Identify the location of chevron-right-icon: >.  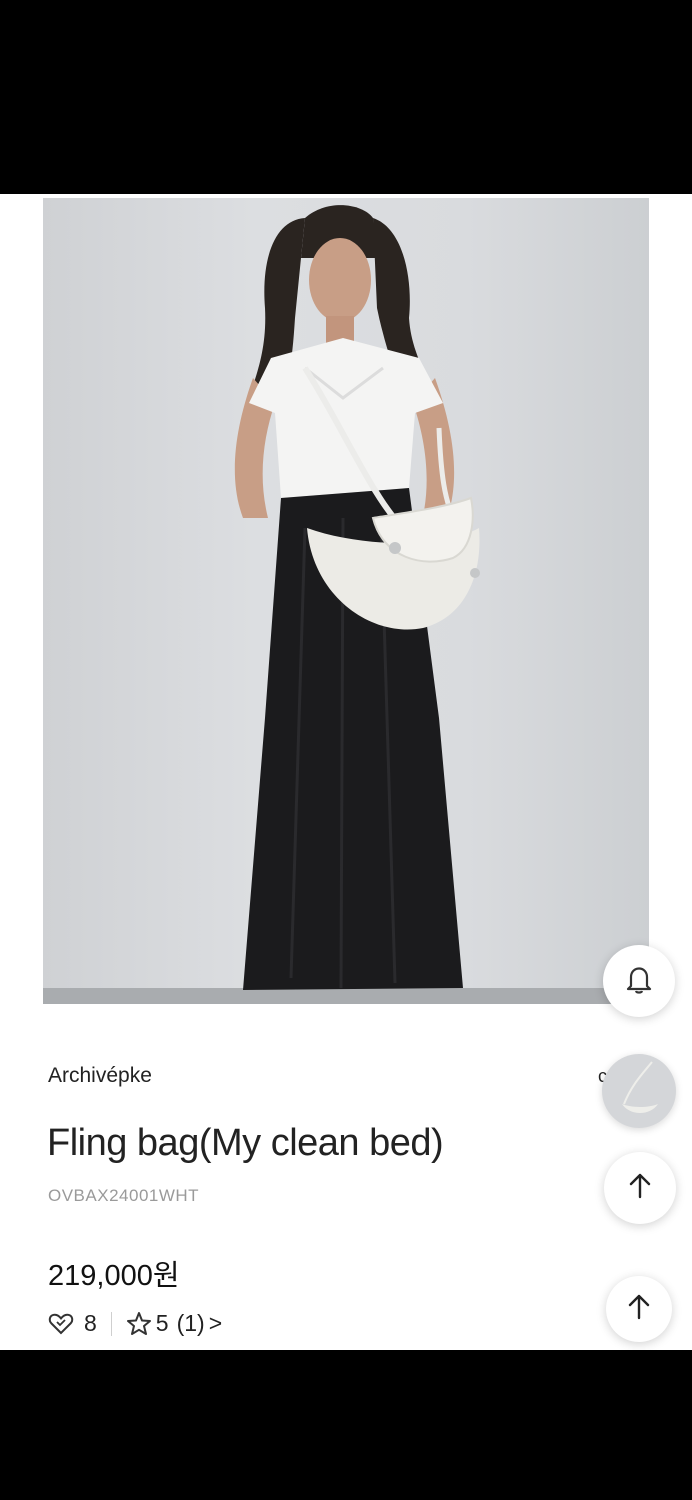
(215, 1323).